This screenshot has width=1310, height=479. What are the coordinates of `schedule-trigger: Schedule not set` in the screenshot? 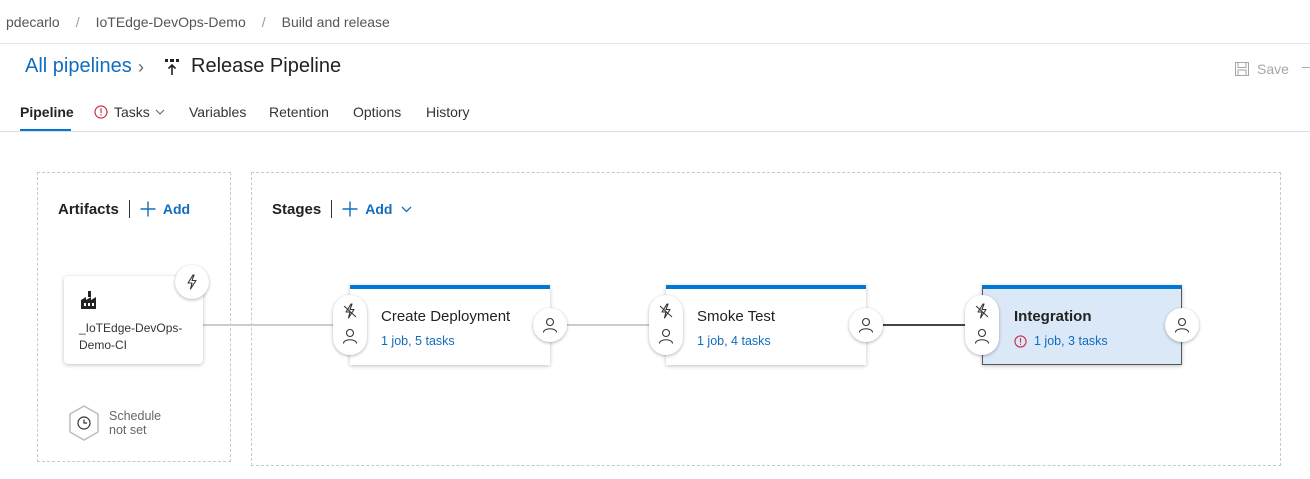 It's located at (114, 423).